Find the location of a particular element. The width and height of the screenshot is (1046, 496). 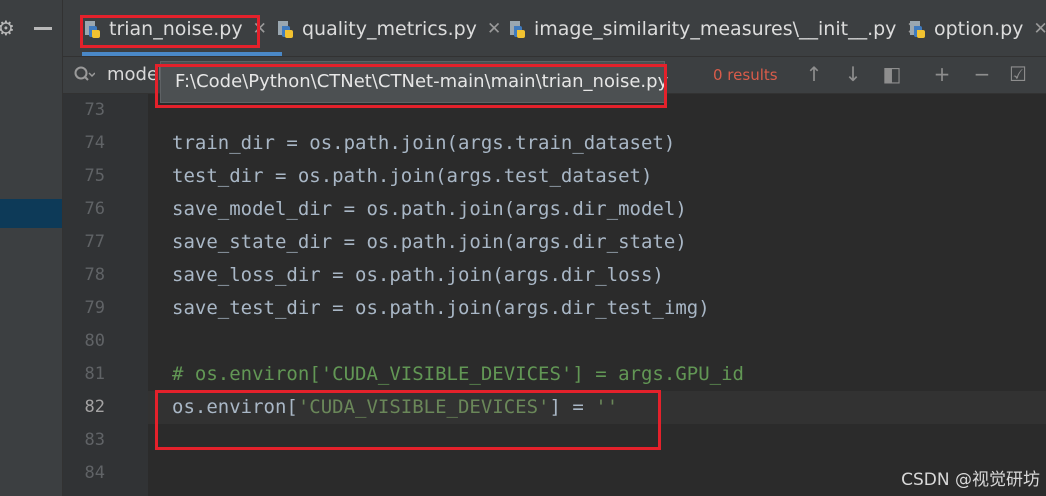

line-number: 76 is located at coordinates (94, 209).